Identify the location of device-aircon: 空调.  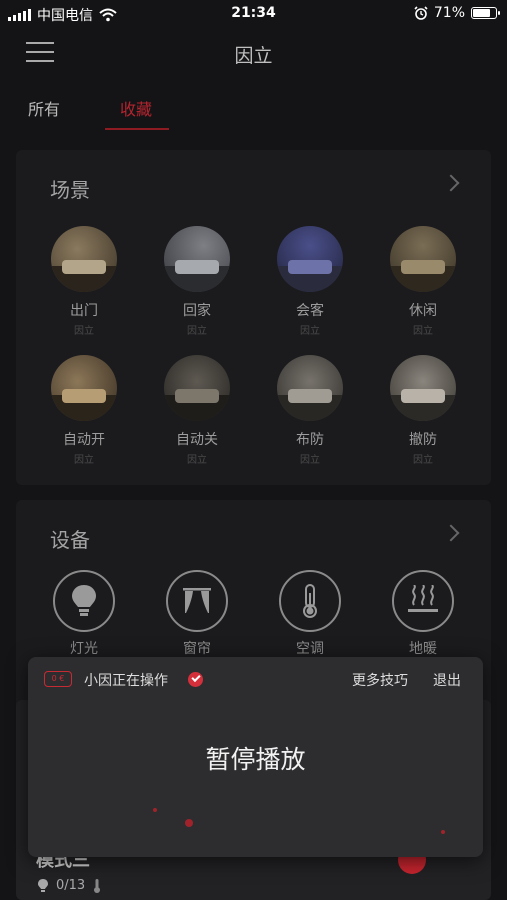
(310, 614).